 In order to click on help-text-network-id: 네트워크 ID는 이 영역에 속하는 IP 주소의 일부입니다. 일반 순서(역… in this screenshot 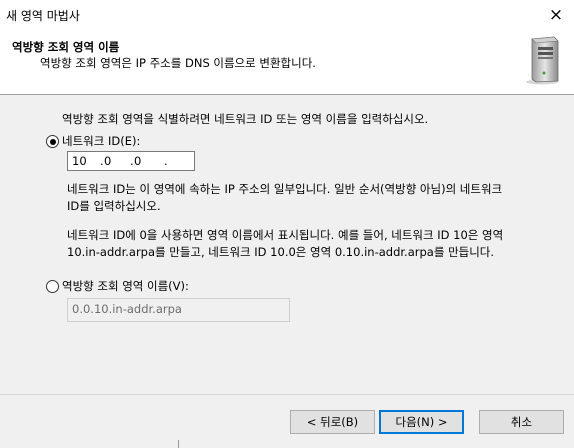, I will do `click(284, 198)`.